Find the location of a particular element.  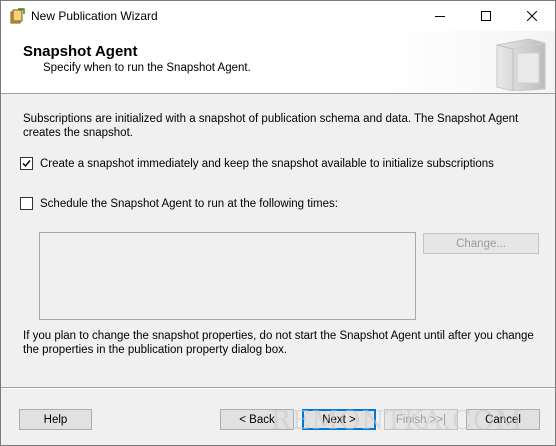

window-title: New Publication Wizard is located at coordinates (94, 16).